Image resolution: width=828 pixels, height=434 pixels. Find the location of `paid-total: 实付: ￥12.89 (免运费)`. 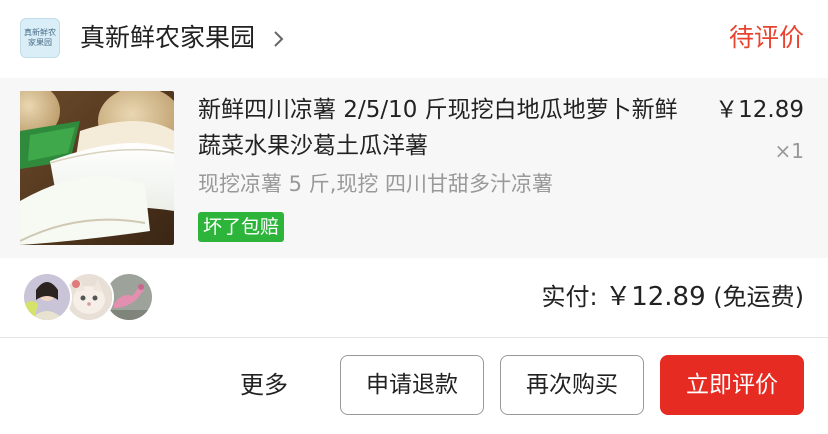

paid-total: 实付: ￥12.89 (免运费) is located at coordinates (672, 297).